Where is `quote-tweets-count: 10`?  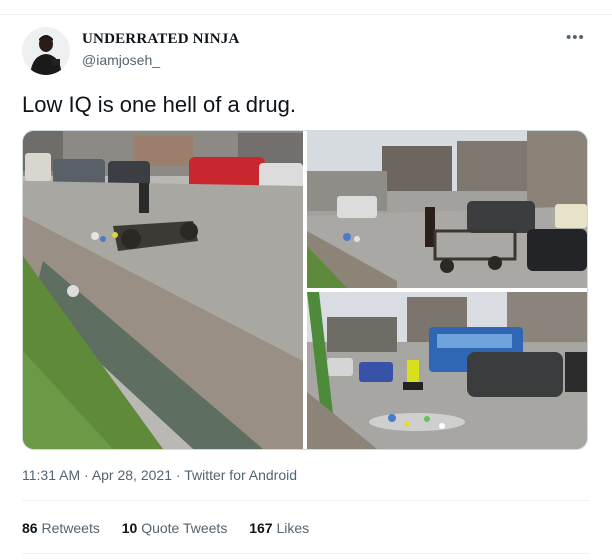 quote-tweets-count: 10 is located at coordinates (129, 528).